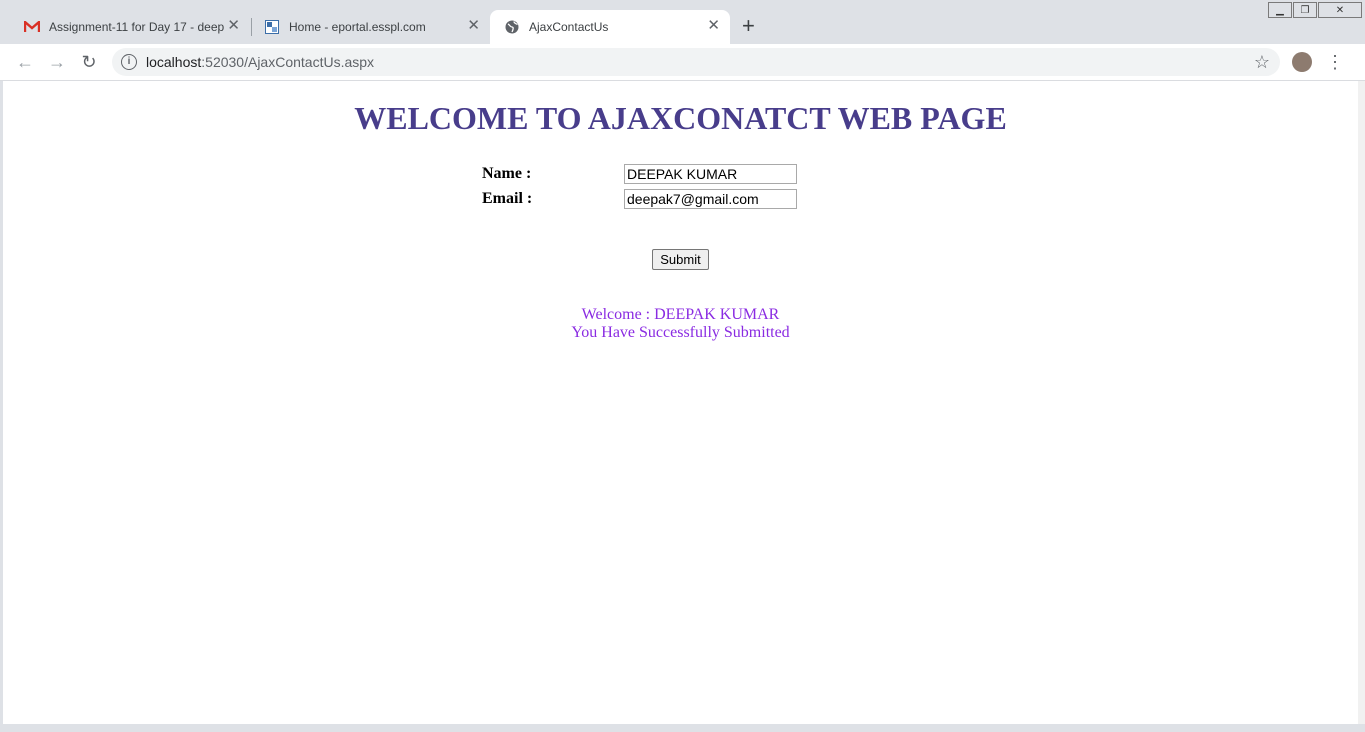 The width and height of the screenshot is (1365, 732). What do you see at coordinates (569, 27) in the screenshot?
I see `tab-title: AjaxContactUs` at bounding box center [569, 27].